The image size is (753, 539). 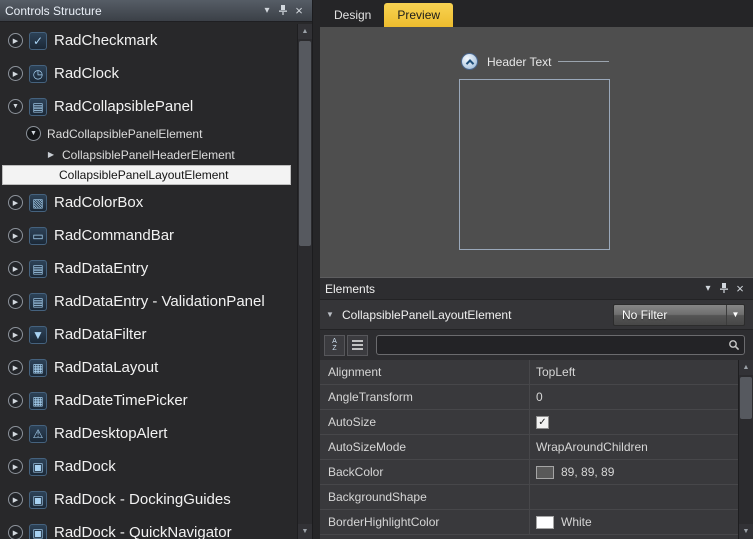 What do you see at coordinates (121, 400) in the screenshot?
I see `tree-item-label: RadDateTimePicker` at bounding box center [121, 400].